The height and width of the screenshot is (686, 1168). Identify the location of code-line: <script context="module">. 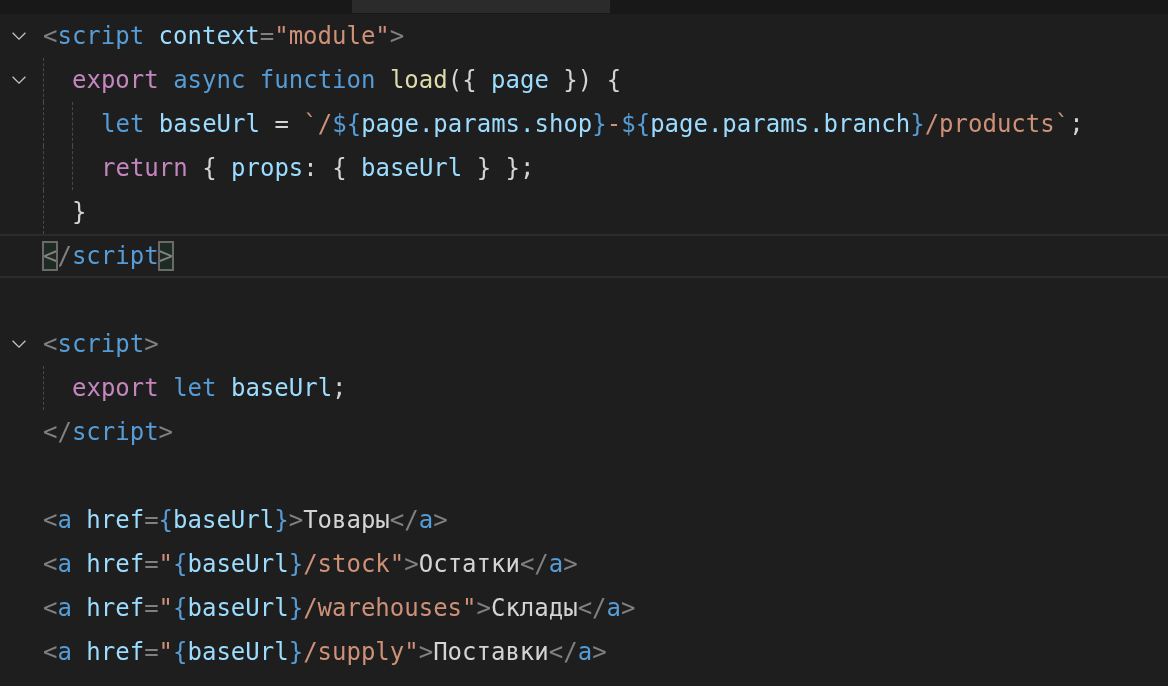
(224, 36).